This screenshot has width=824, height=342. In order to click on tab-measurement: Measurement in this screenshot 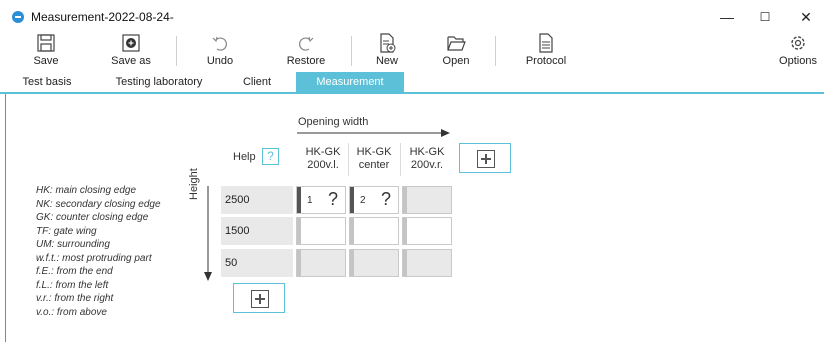, I will do `click(350, 82)`.